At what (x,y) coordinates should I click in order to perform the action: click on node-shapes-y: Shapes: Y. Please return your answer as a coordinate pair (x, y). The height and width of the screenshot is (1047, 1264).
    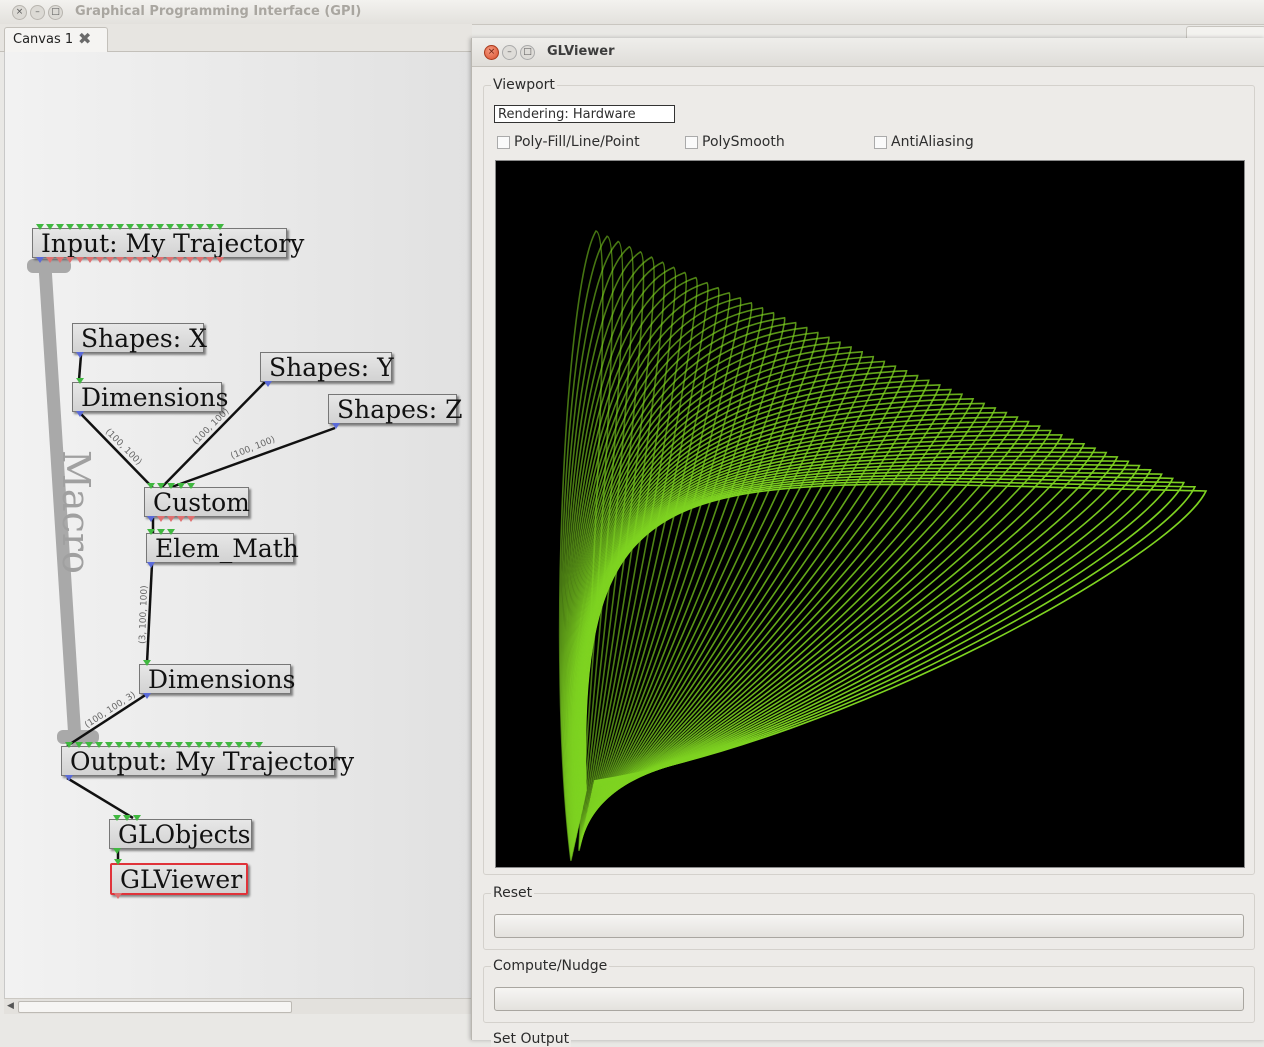
    Looking at the image, I should click on (327, 367).